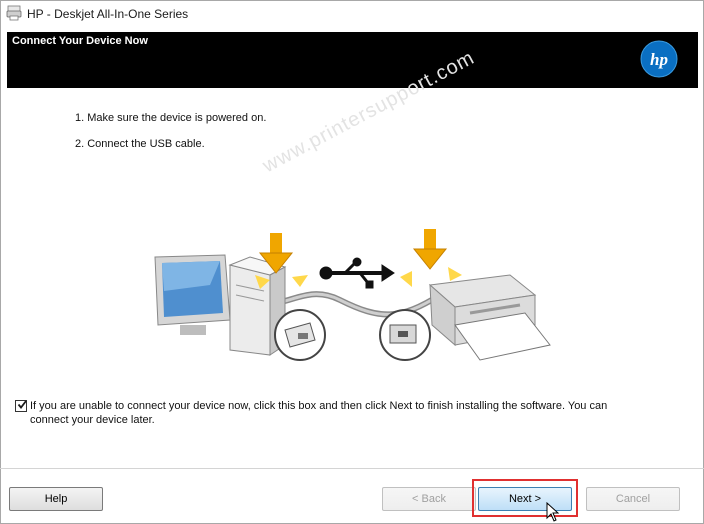 Image resolution: width=704 pixels, height=524 pixels. What do you see at coordinates (633, 499) in the screenshot?
I see `cancel-button: Cancel` at bounding box center [633, 499].